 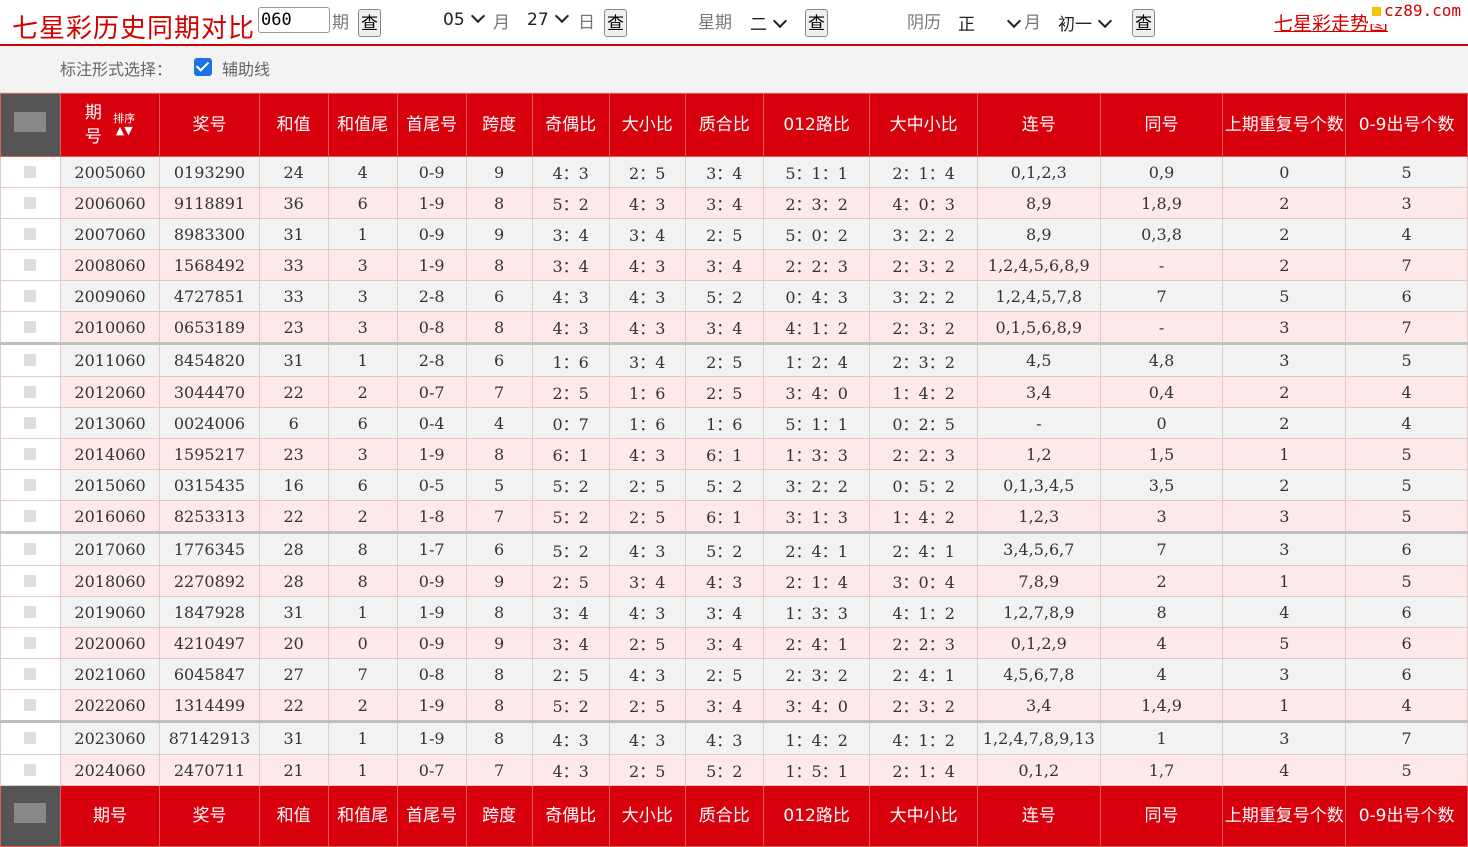 I want to click on table-cell: 2022060, so click(x=110, y=705).